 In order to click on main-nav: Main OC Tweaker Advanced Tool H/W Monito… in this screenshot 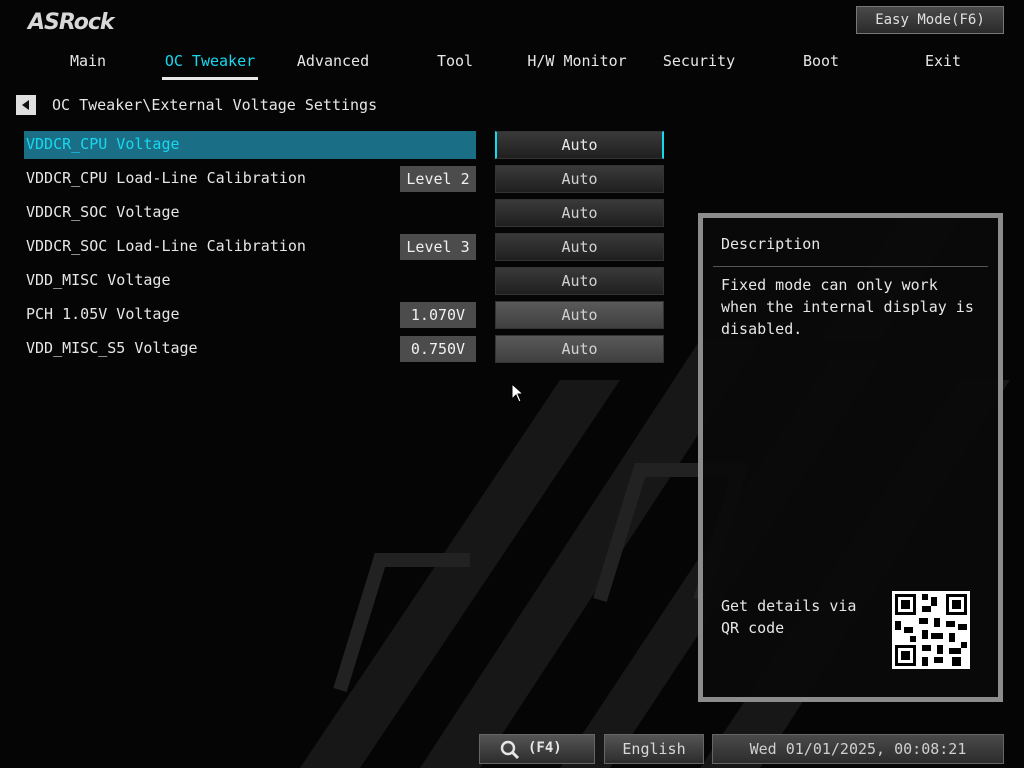, I will do `click(516, 64)`.